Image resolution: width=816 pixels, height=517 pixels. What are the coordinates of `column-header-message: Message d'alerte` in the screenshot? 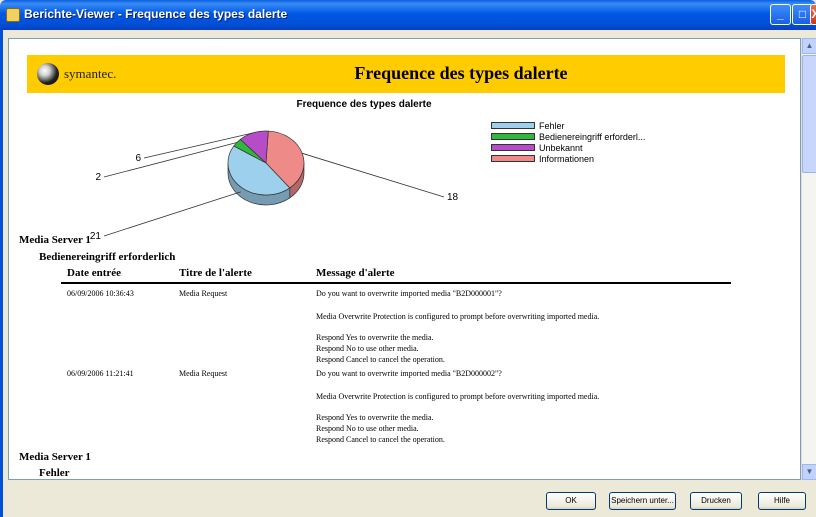 It's located at (355, 273).